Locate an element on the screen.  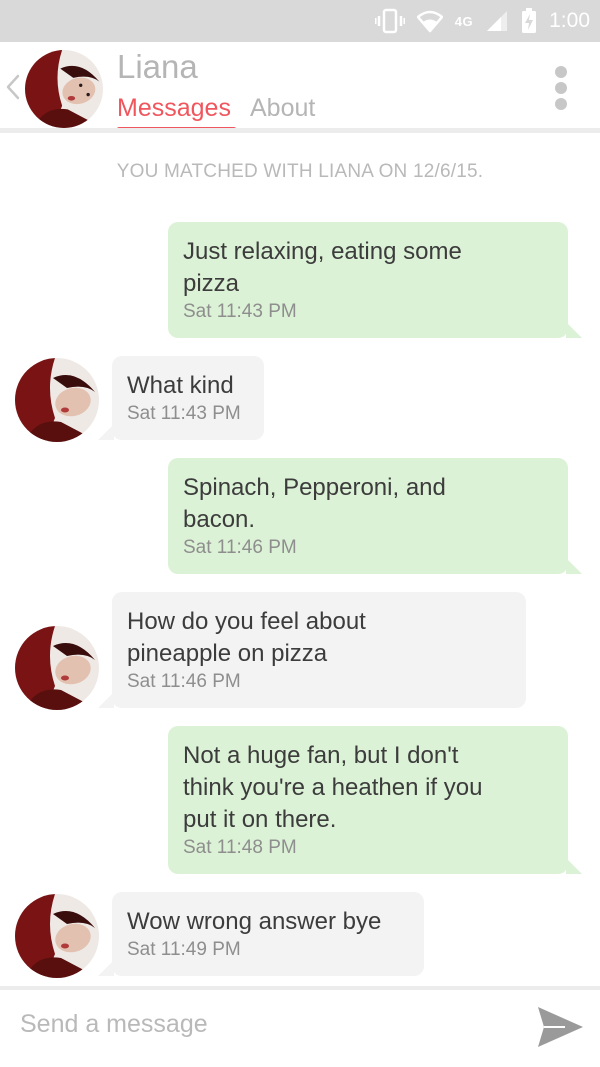
message-text-line: think you're a heathen if you is located at coordinates (333, 787).